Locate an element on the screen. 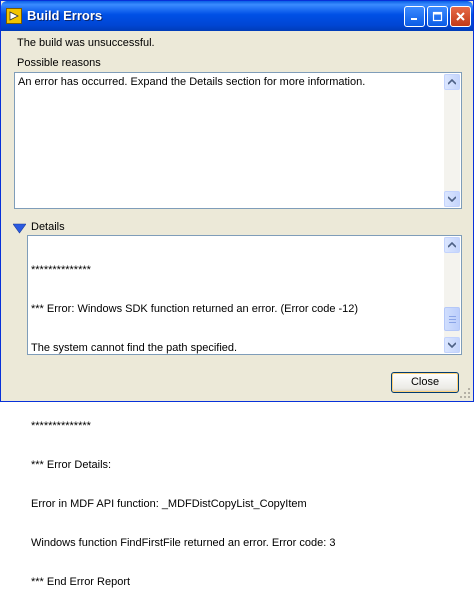  resize-grip-icon is located at coordinates (465, 393).